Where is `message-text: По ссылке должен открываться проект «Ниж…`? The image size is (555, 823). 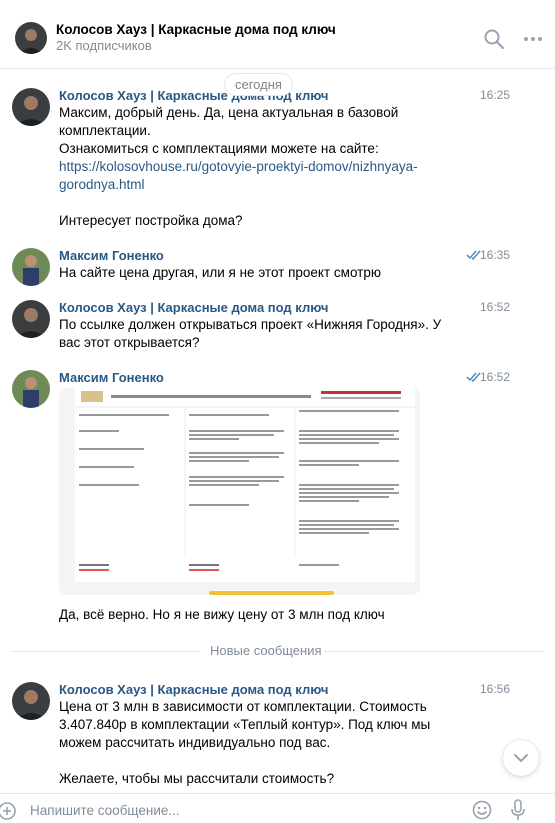
message-text: По ссылке должен открываться проект «Ниж… is located at coordinates (250, 333).